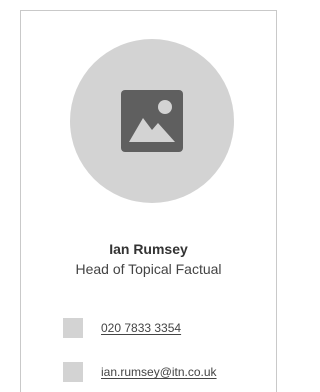  I want to click on contact-job-title: Head of Topical Factual, so click(148, 269).